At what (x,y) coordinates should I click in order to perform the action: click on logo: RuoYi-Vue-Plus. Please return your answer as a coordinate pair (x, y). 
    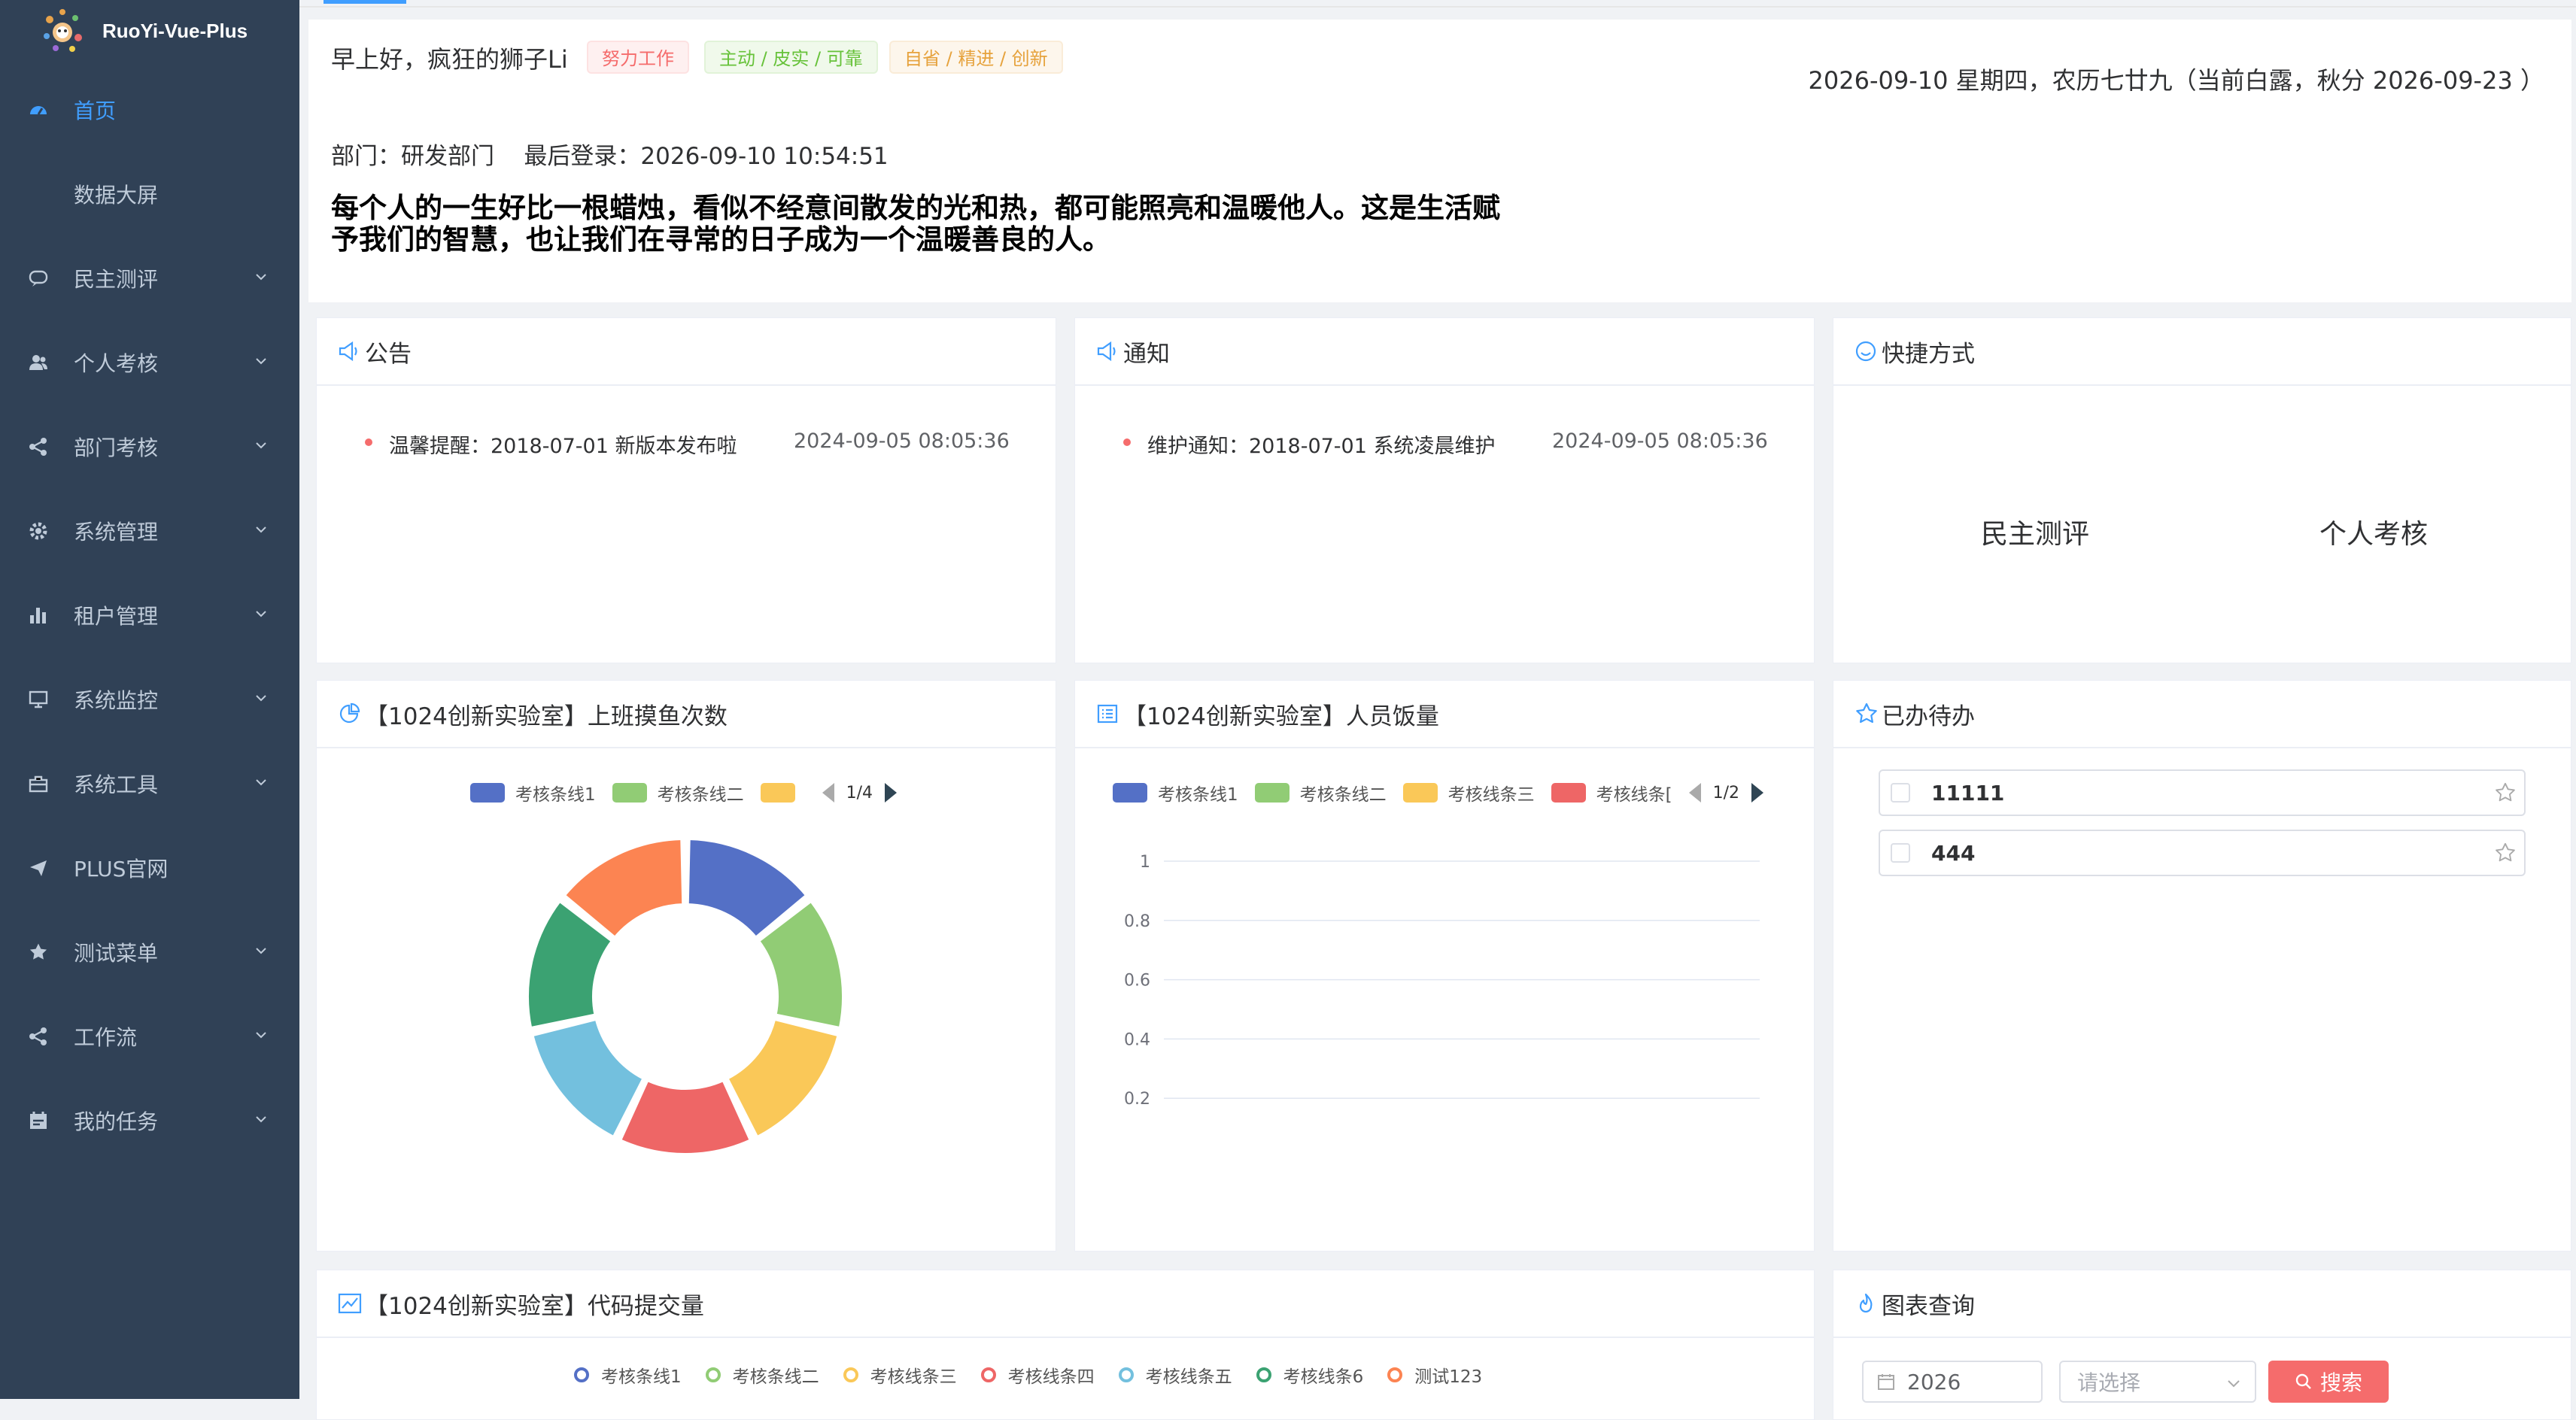
    Looking at the image, I should click on (144, 31).